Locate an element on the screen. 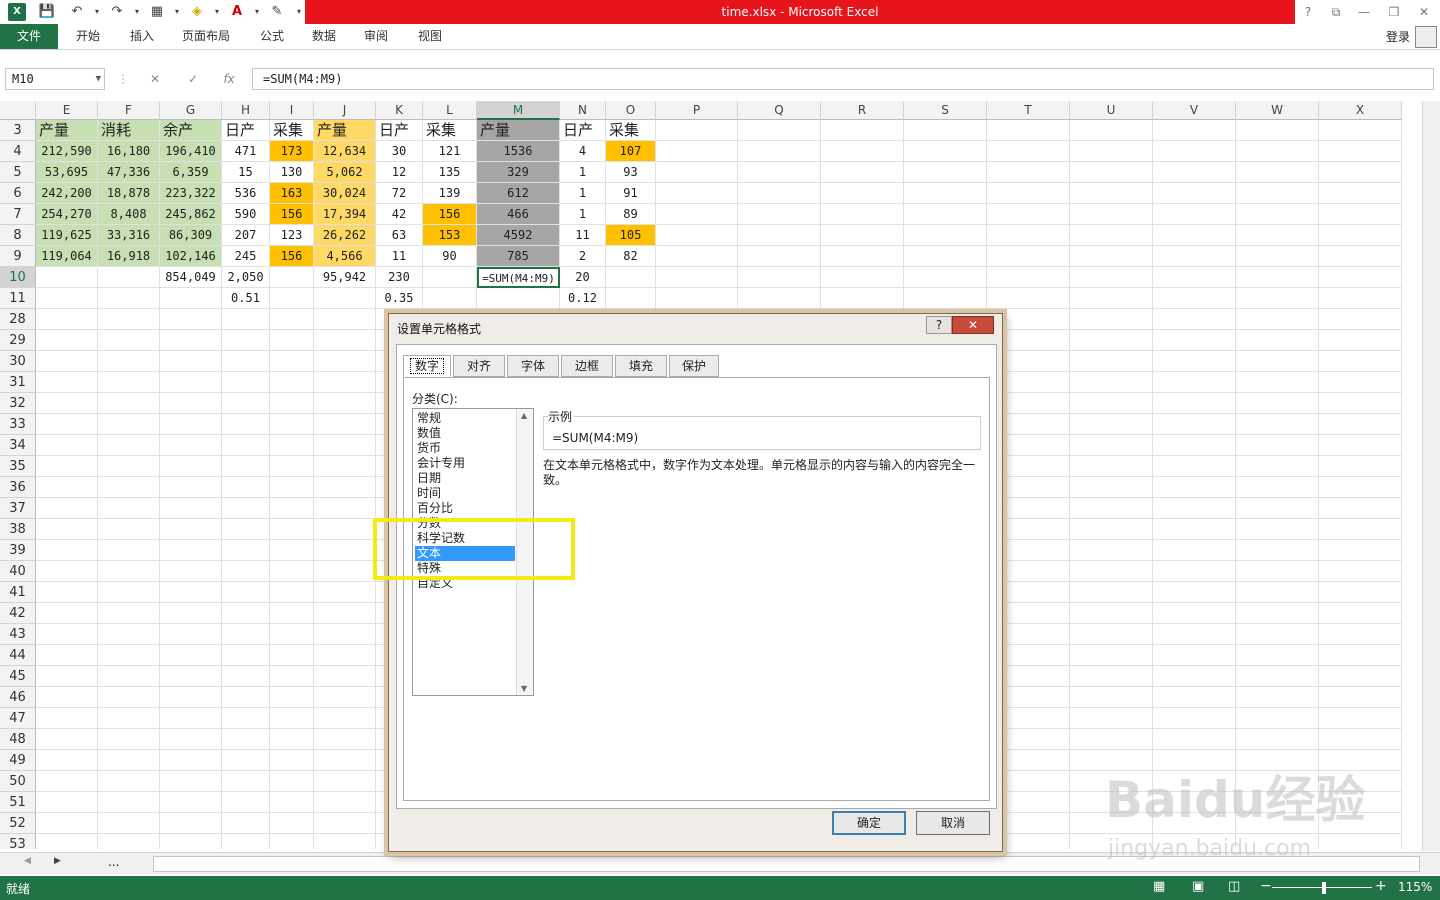  row-header-34: 34 is located at coordinates (18, 445).